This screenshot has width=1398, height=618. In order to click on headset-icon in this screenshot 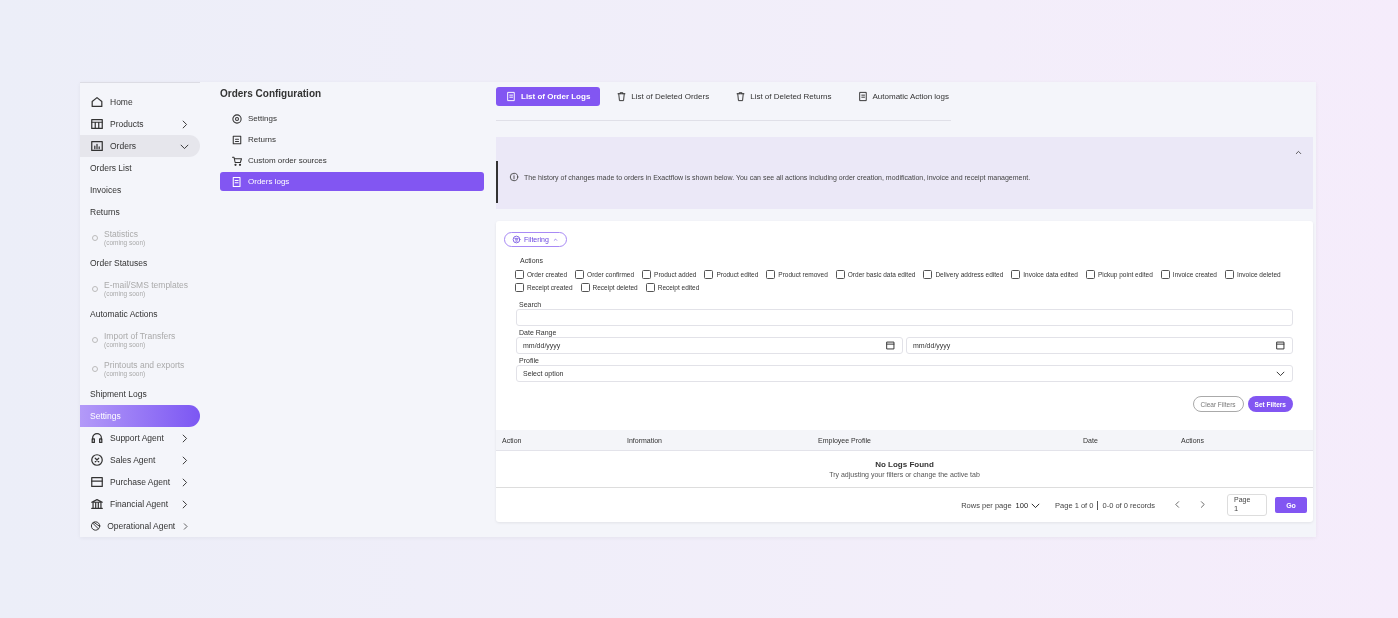, I will do `click(97, 438)`.